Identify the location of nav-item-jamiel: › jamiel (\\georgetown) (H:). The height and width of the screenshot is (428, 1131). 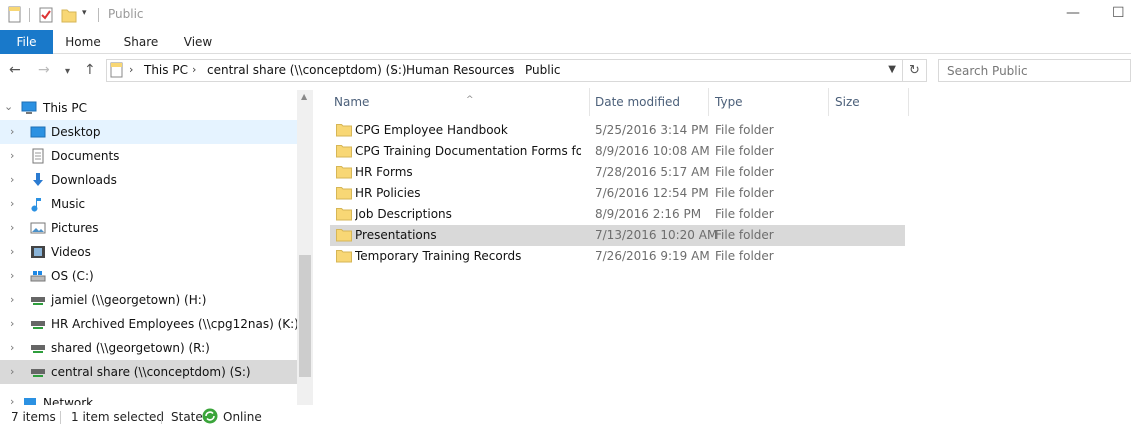
(148, 300).